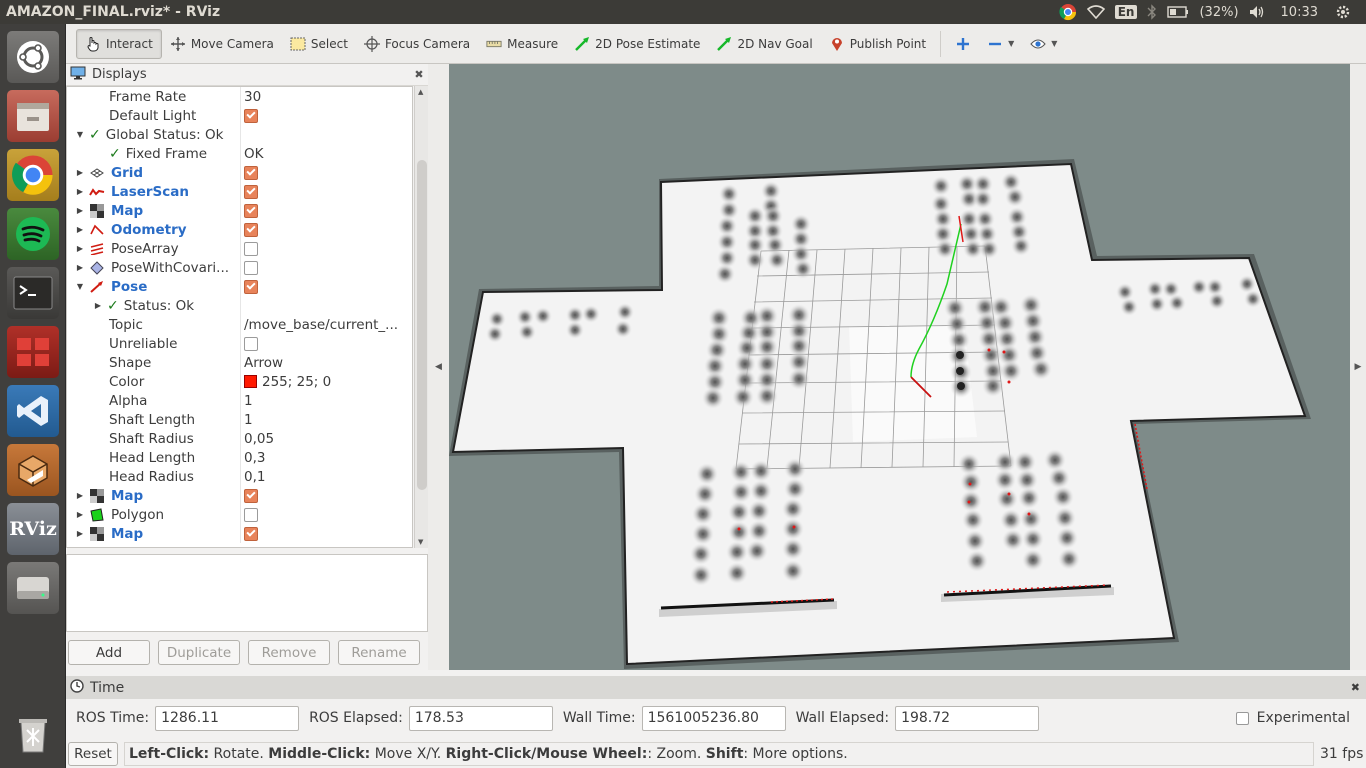  Describe the element at coordinates (251, 115) in the screenshot. I see `default-light-checkbox` at that location.